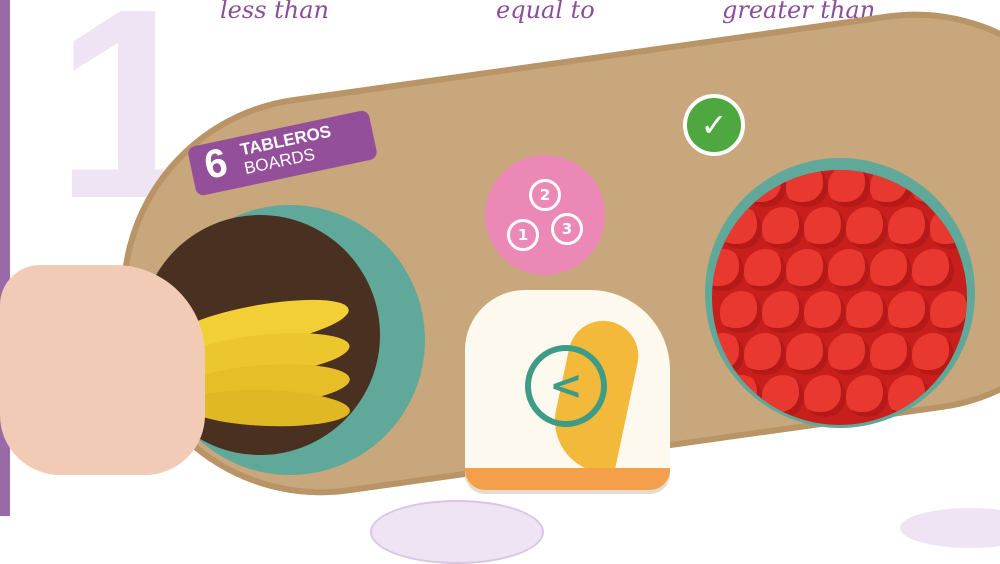 This screenshot has height=564, width=1000. What do you see at coordinates (523, 235) in the screenshot?
I see `token-number: 1` at bounding box center [523, 235].